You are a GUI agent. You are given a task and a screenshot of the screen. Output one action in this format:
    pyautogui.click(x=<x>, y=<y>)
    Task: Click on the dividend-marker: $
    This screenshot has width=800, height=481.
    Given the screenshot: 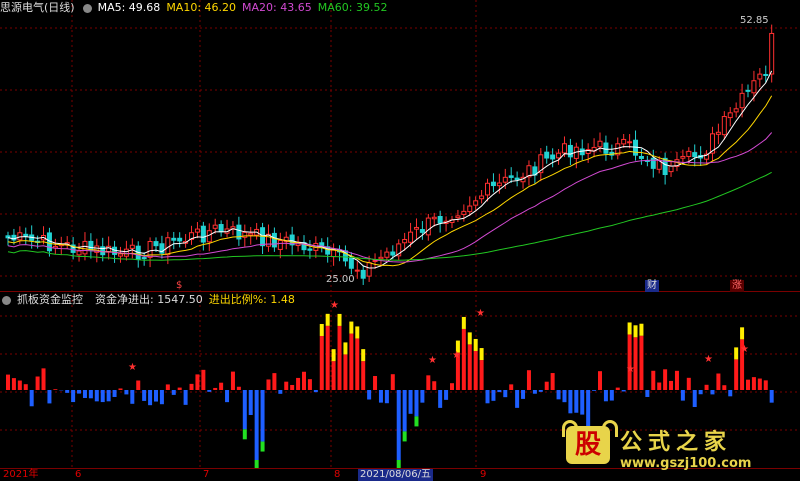 What is the action you would take?
    pyautogui.click(x=179, y=286)
    